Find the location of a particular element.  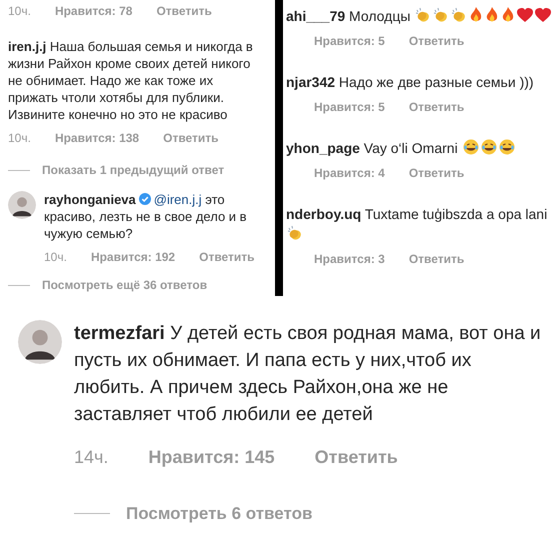

likes-link: Нравится: 138 is located at coordinates (97, 138).